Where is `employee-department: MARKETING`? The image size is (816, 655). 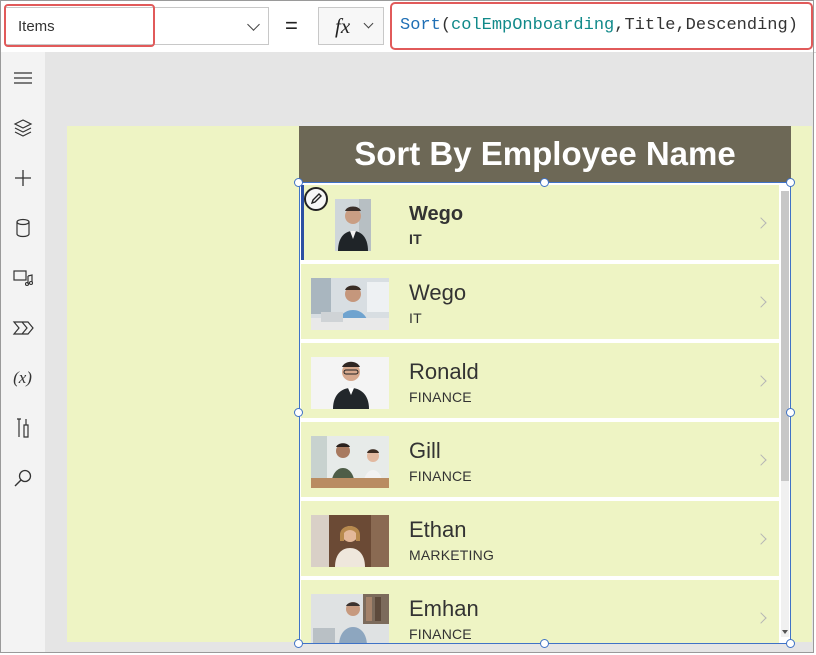
employee-department: MARKETING is located at coordinates (452, 555).